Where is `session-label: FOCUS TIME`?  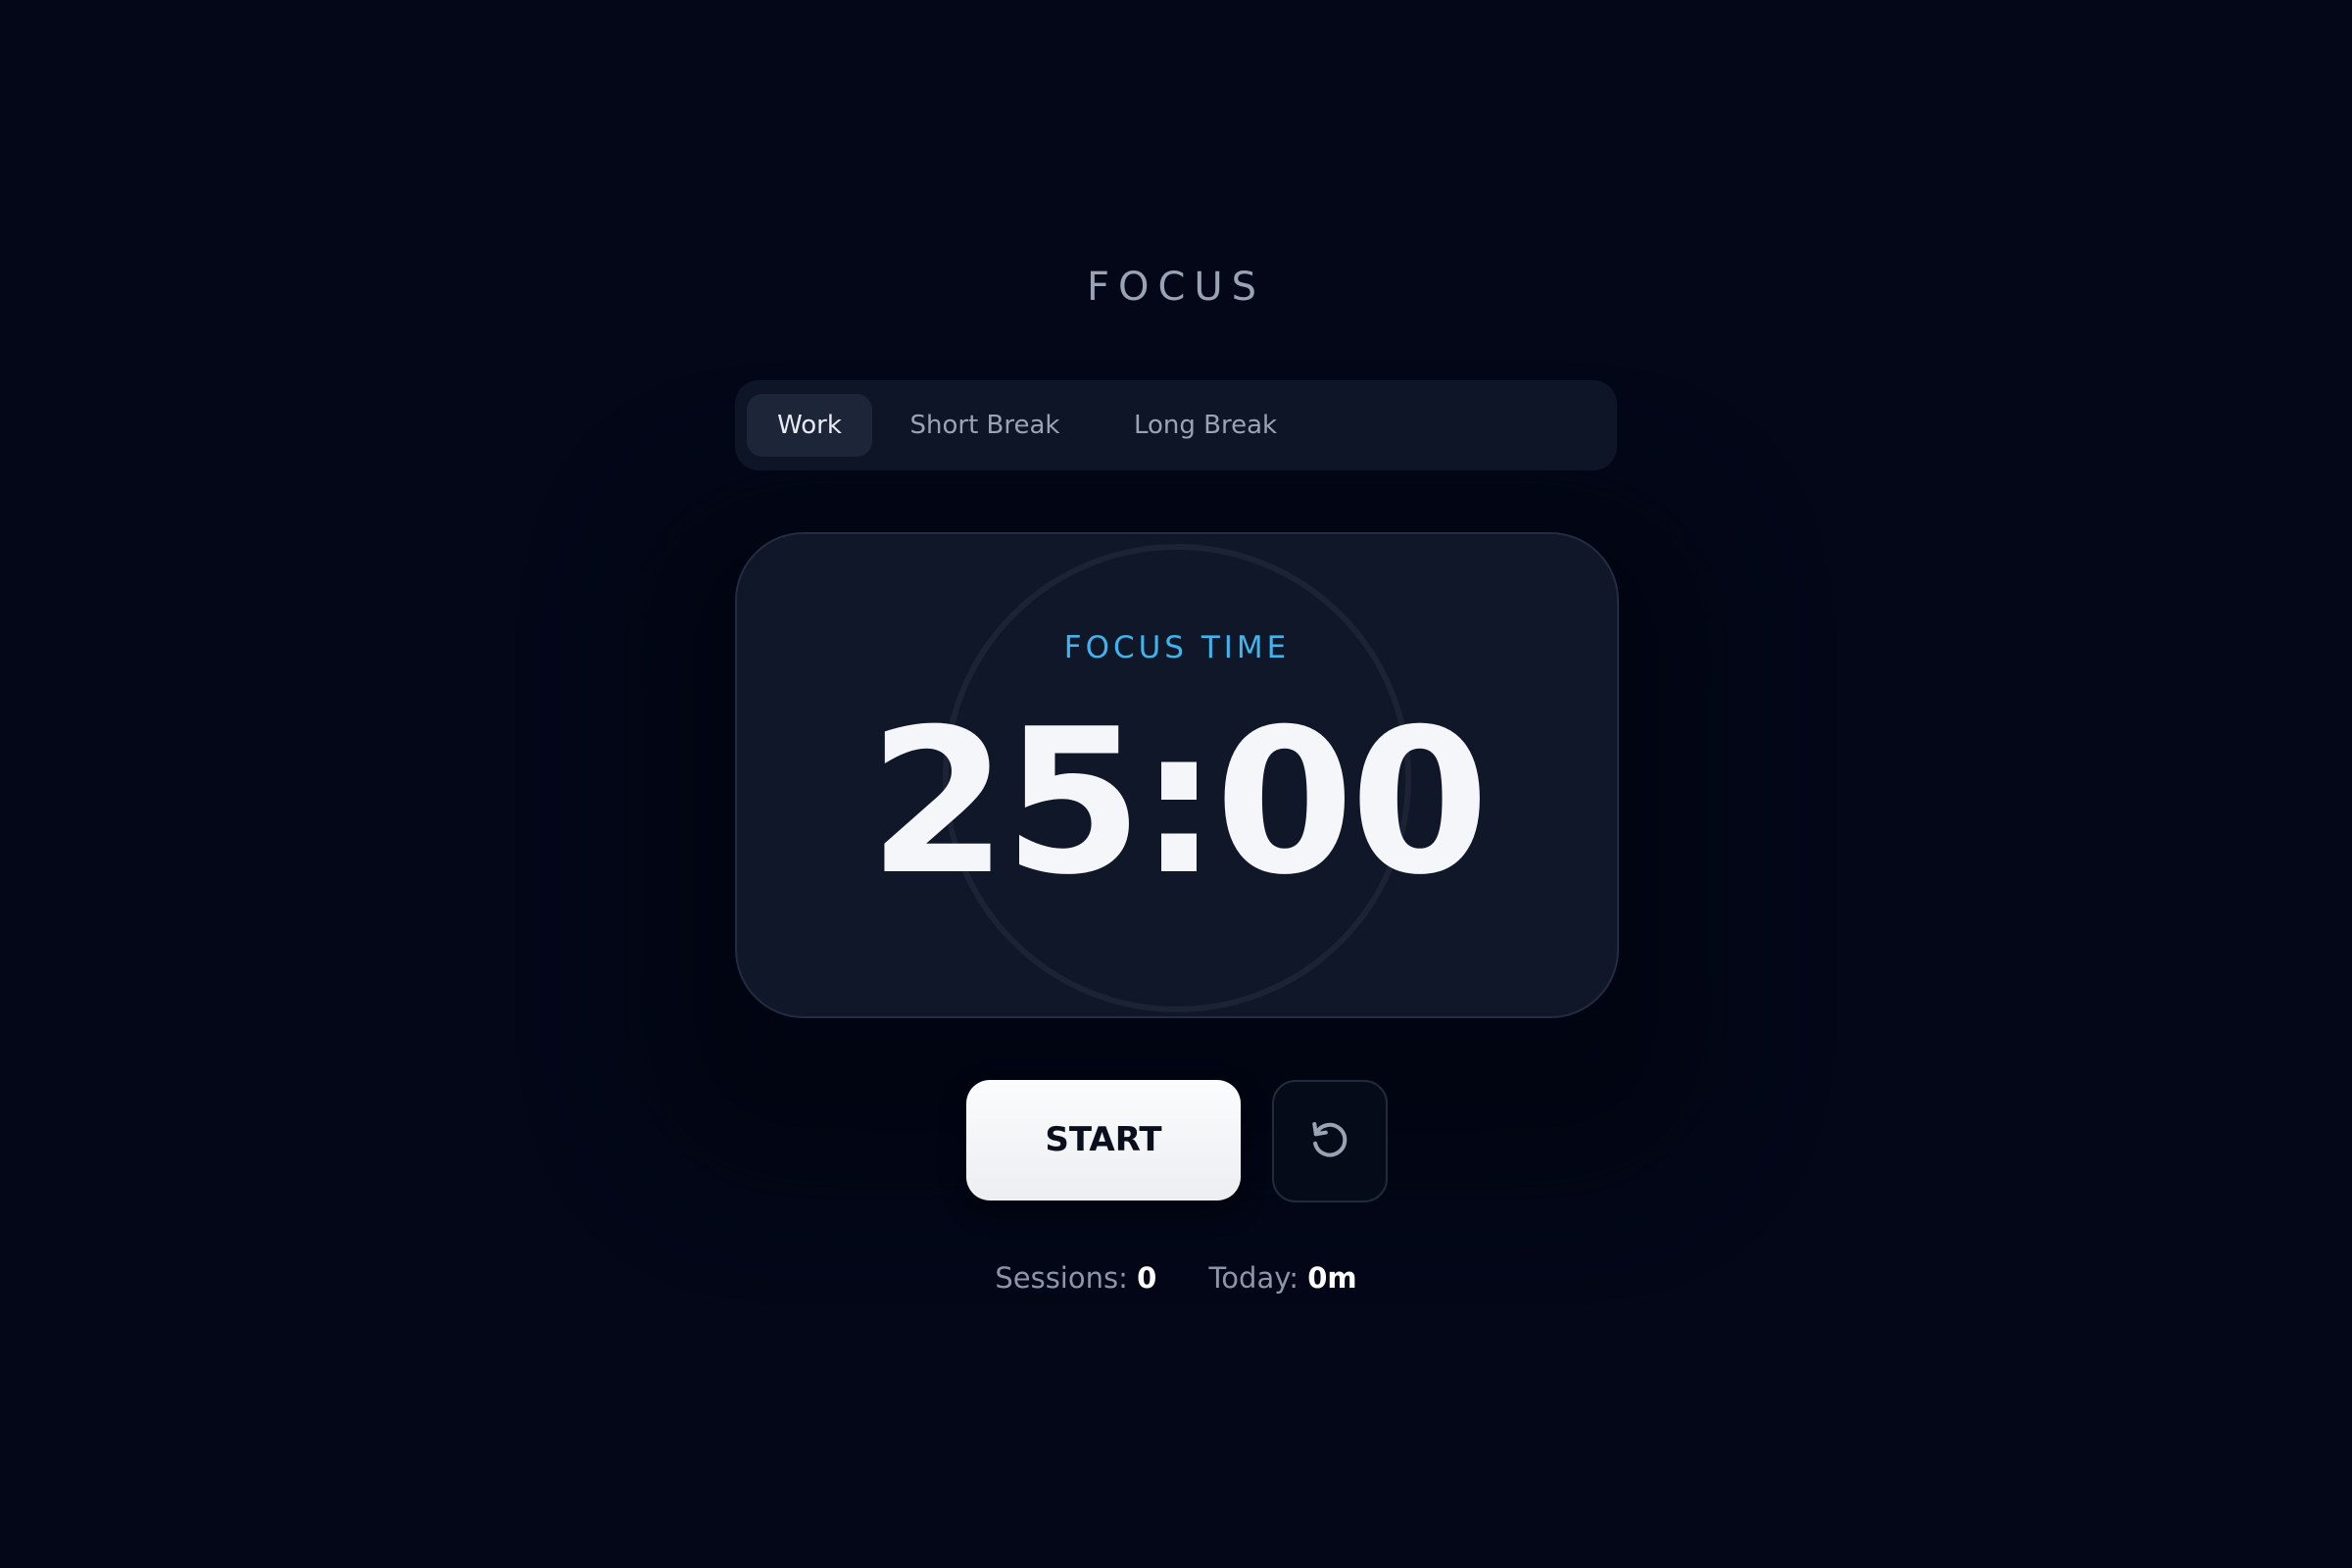 session-label: FOCUS TIME is located at coordinates (1177, 647).